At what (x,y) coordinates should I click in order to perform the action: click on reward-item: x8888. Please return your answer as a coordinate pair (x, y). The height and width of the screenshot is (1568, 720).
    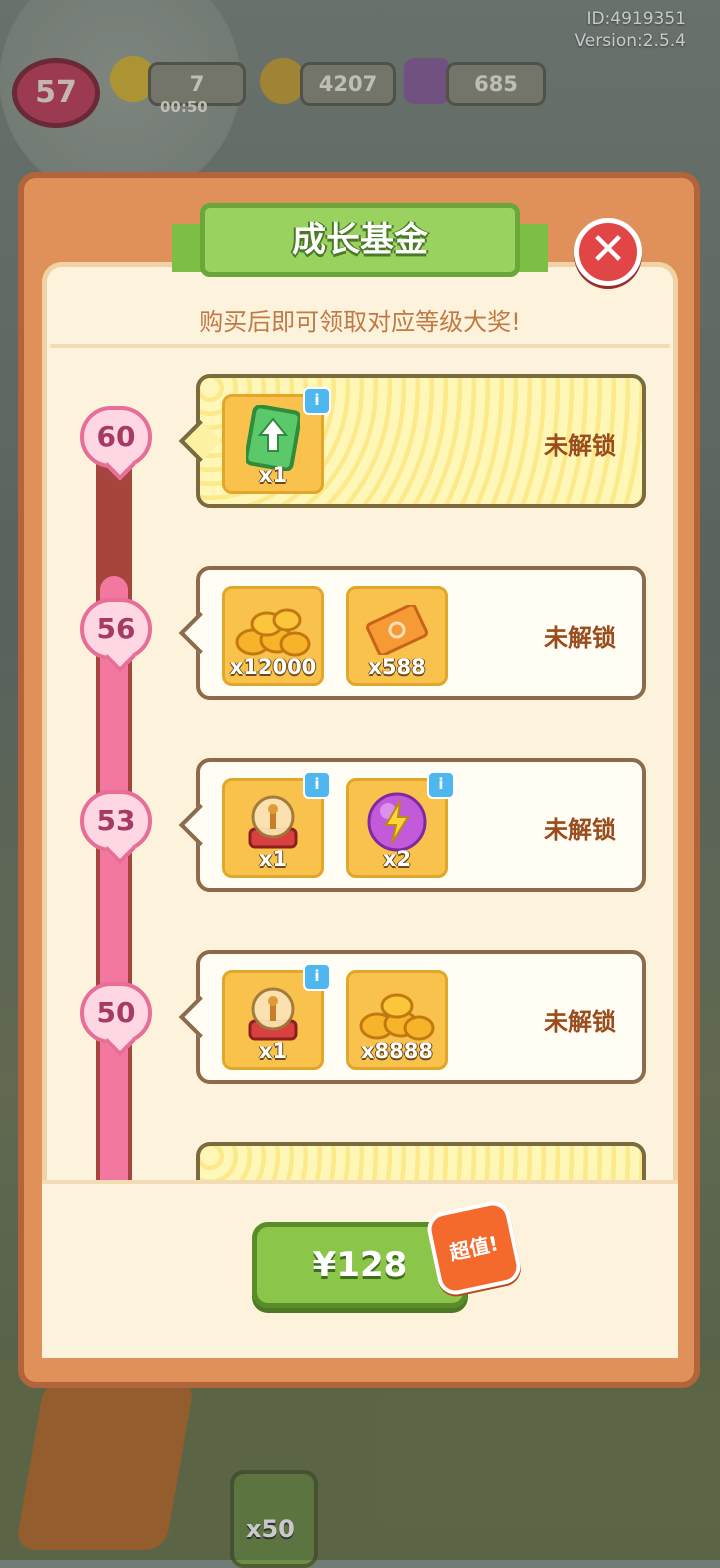
    Looking at the image, I should click on (397, 1020).